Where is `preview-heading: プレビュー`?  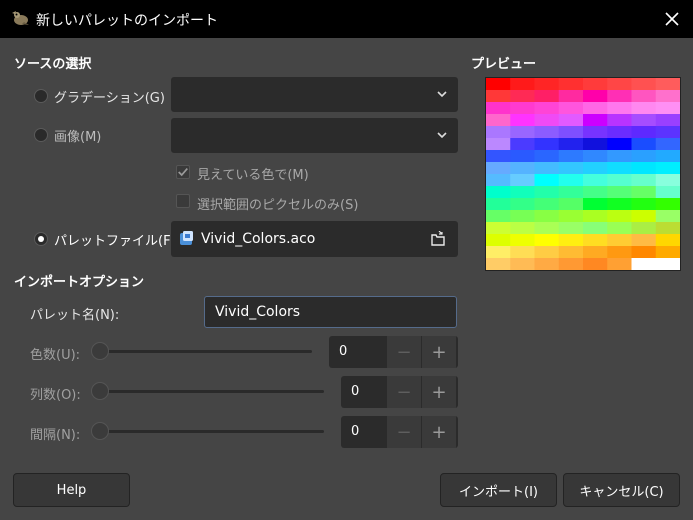
preview-heading: プレビュー is located at coordinates (504, 64).